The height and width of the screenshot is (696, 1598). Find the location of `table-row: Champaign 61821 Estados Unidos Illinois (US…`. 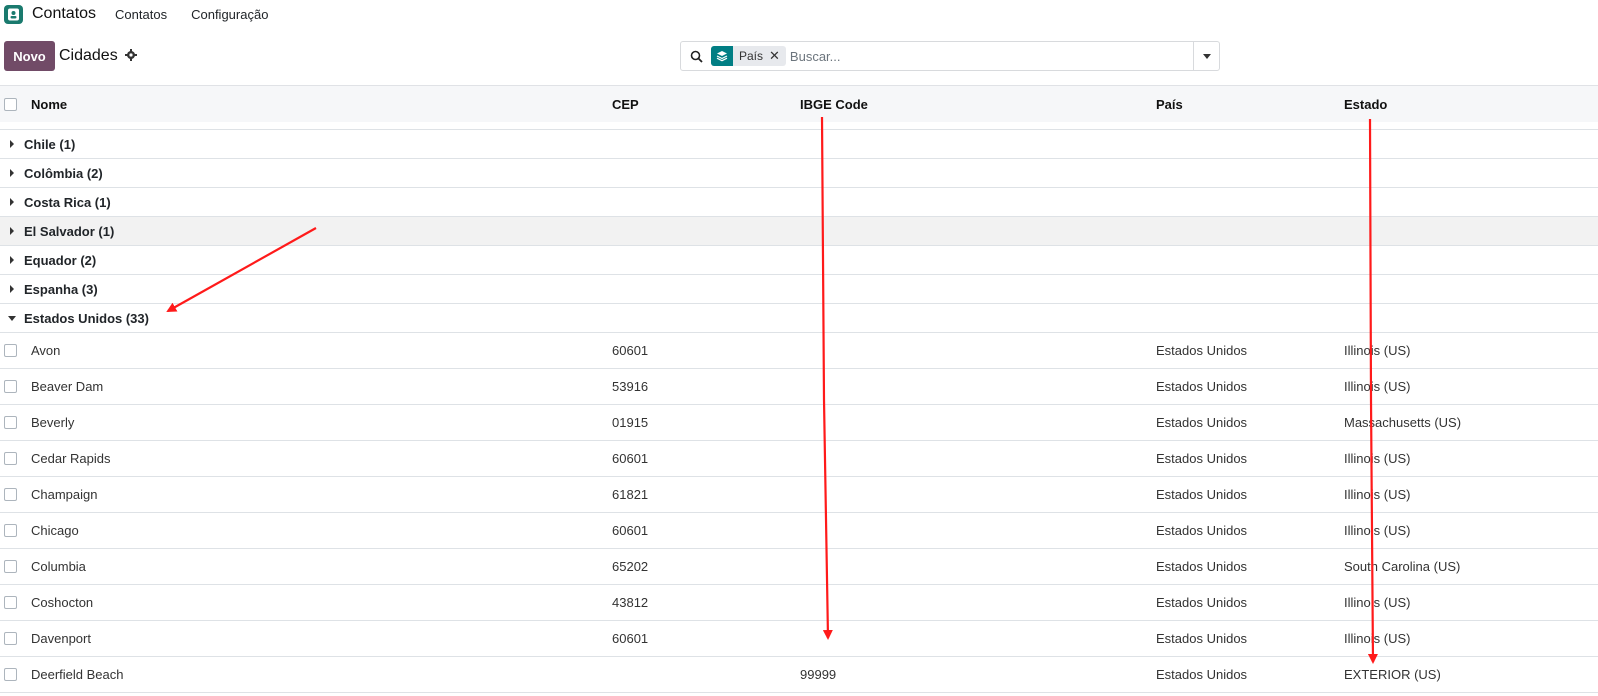

table-row: Champaign 61821 Estados Unidos Illinois (US… is located at coordinates (799, 495).